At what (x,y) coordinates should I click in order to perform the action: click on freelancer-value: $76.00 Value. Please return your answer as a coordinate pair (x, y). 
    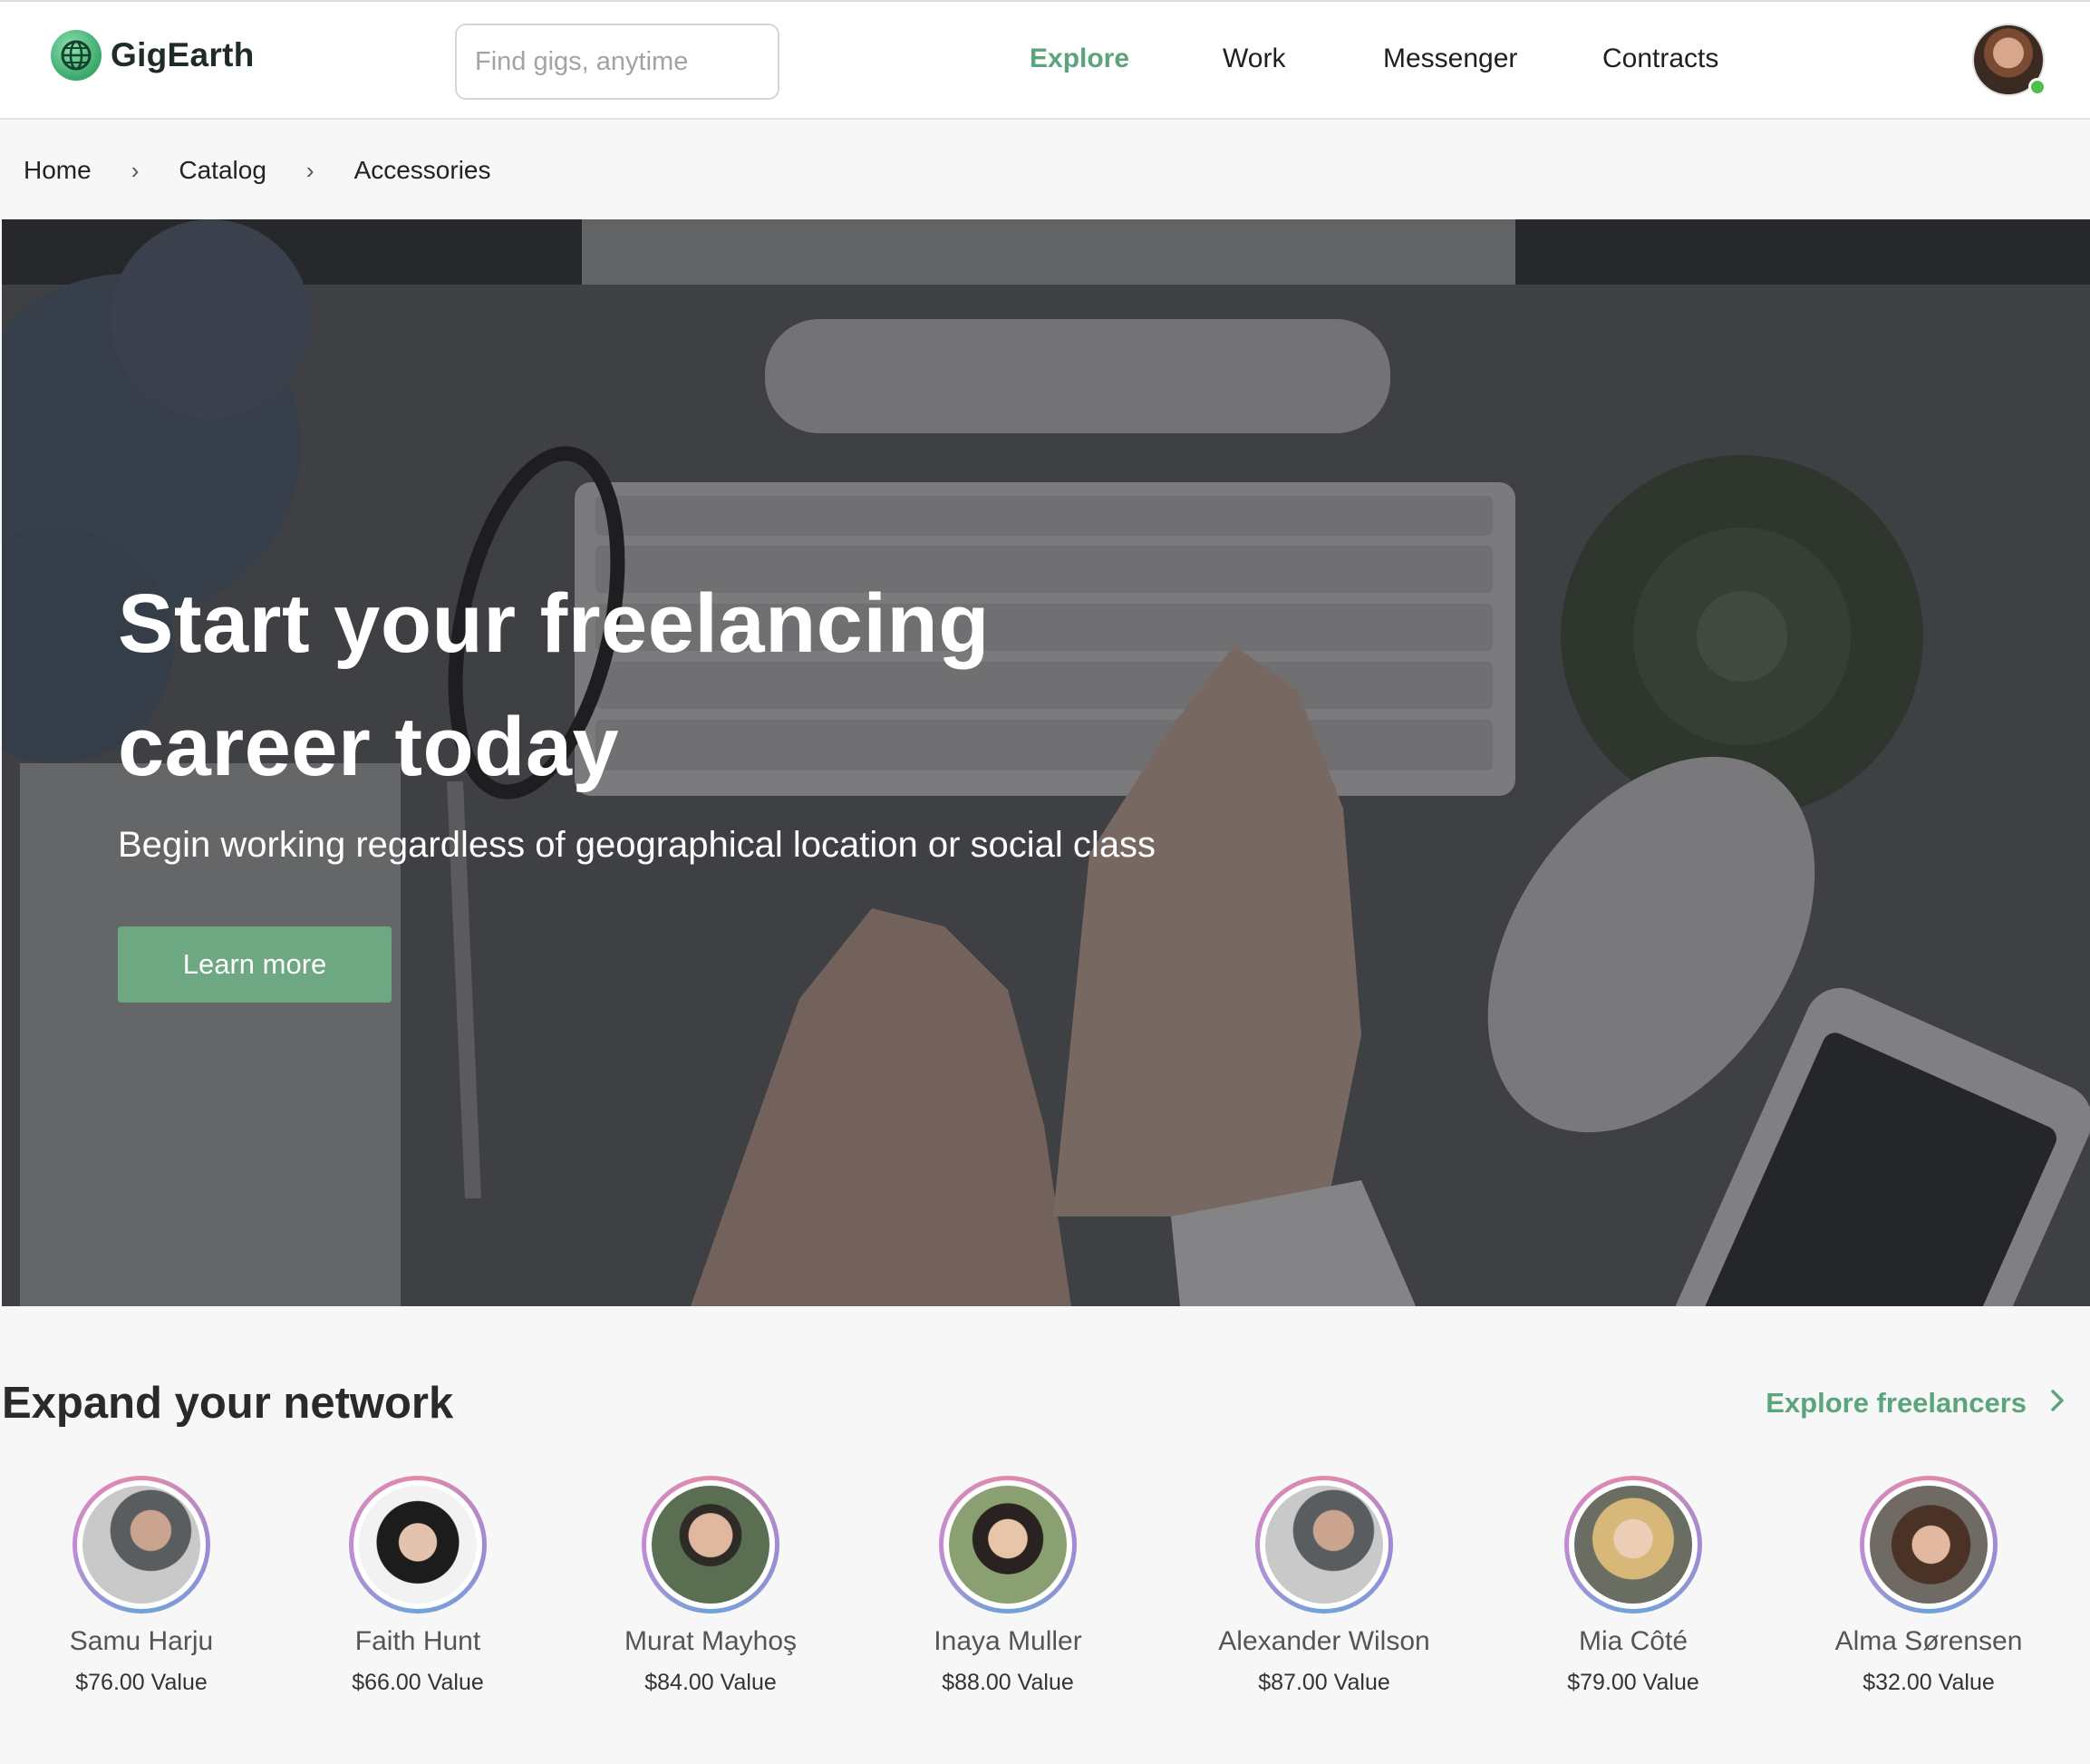
    Looking at the image, I should click on (141, 1682).